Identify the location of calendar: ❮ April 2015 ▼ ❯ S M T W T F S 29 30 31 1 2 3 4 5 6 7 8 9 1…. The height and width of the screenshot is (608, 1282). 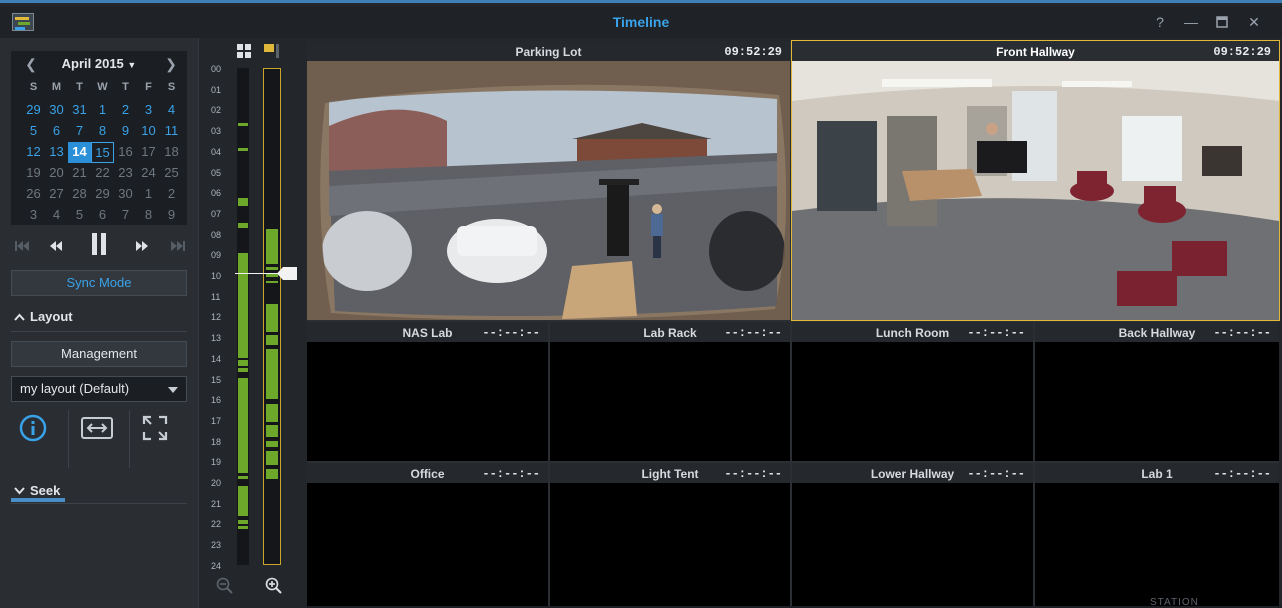
(99, 138).